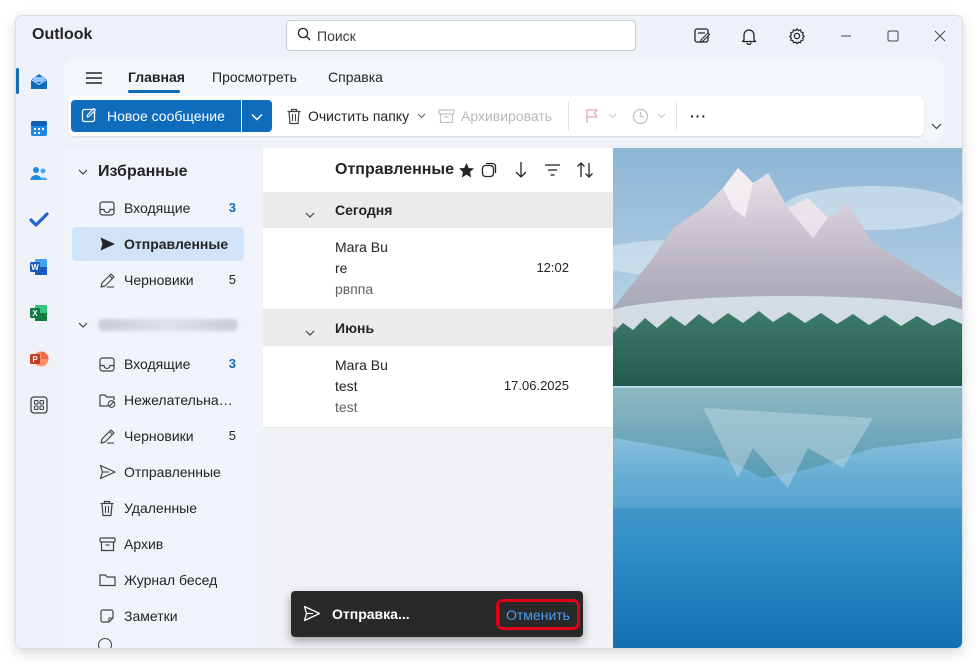  Describe the element at coordinates (39, 174) in the screenshot. I see `people-app-icon` at that location.